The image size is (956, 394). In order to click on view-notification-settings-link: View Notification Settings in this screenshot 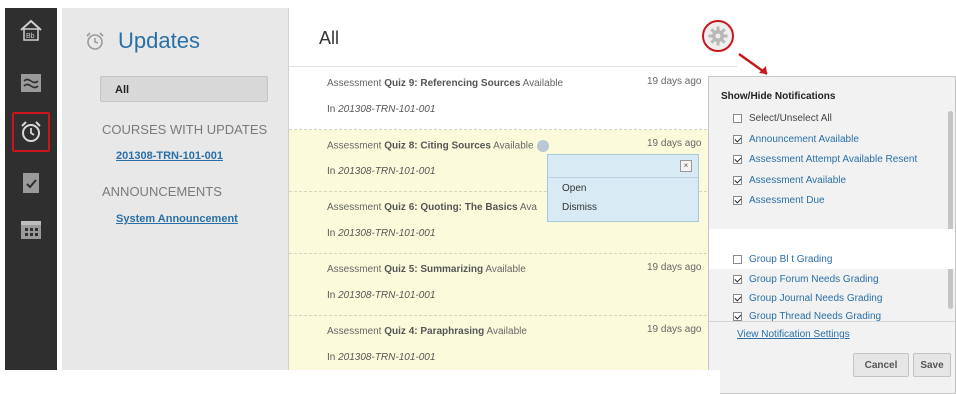, I will do `click(793, 334)`.